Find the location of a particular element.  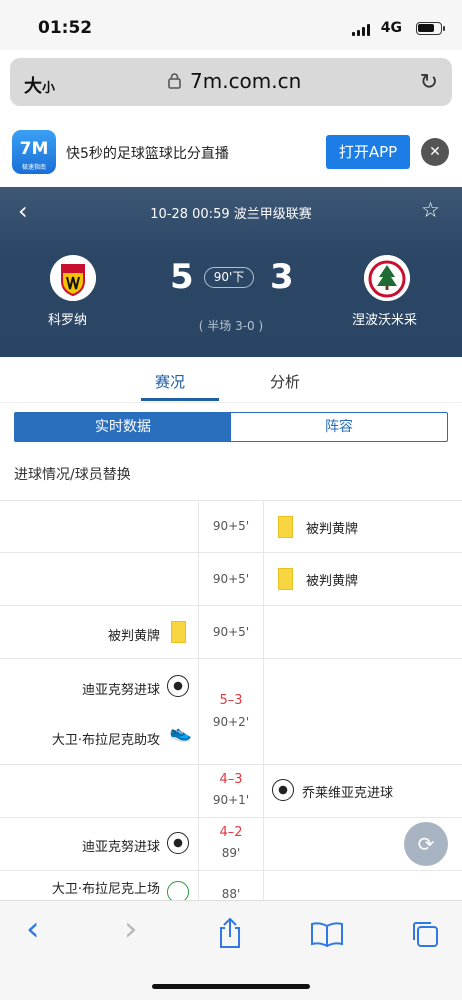

main-tabs: 赛况 分析 is located at coordinates (231, 380).